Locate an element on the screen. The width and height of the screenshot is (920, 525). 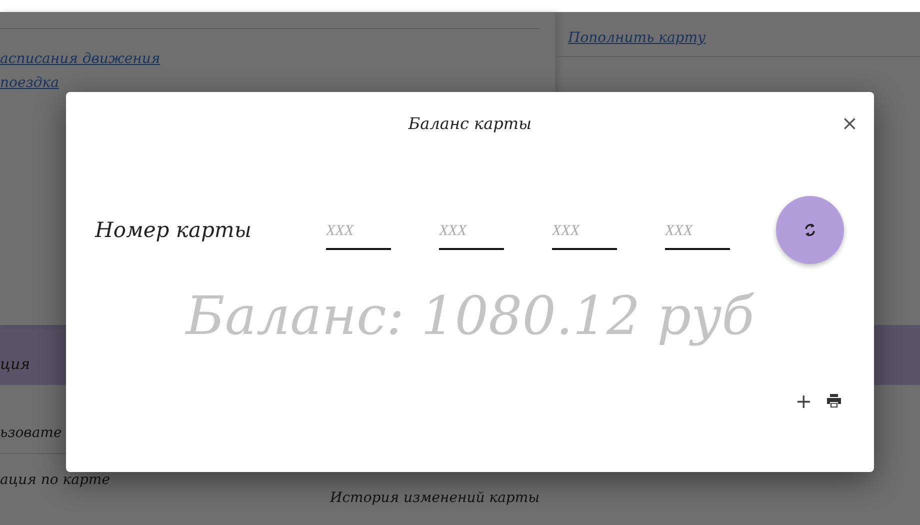
page-link: асписания движения is located at coordinates (80, 59).